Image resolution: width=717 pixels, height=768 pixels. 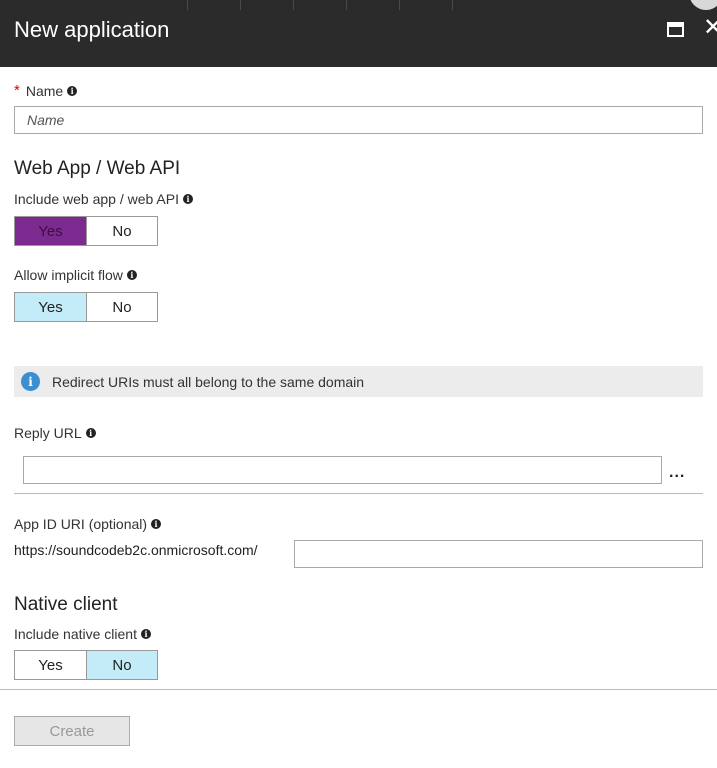 What do you see at coordinates (136, 550) in the screenshot?
I see `app-id-uri-prefix: https://soundcodeb2c.onmicrosoft.com/` at bounding box center [136, 550].